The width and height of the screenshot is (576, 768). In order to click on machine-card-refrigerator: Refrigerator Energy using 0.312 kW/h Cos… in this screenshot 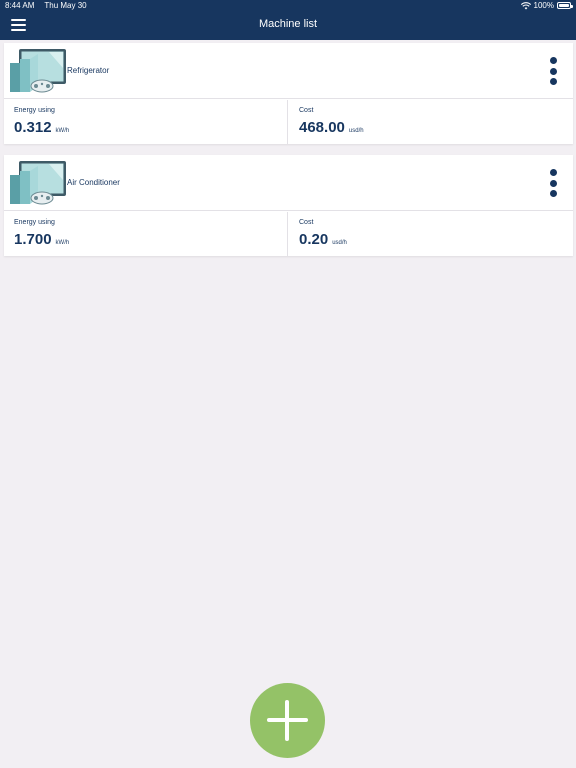, I will do `click(288, 93)`.